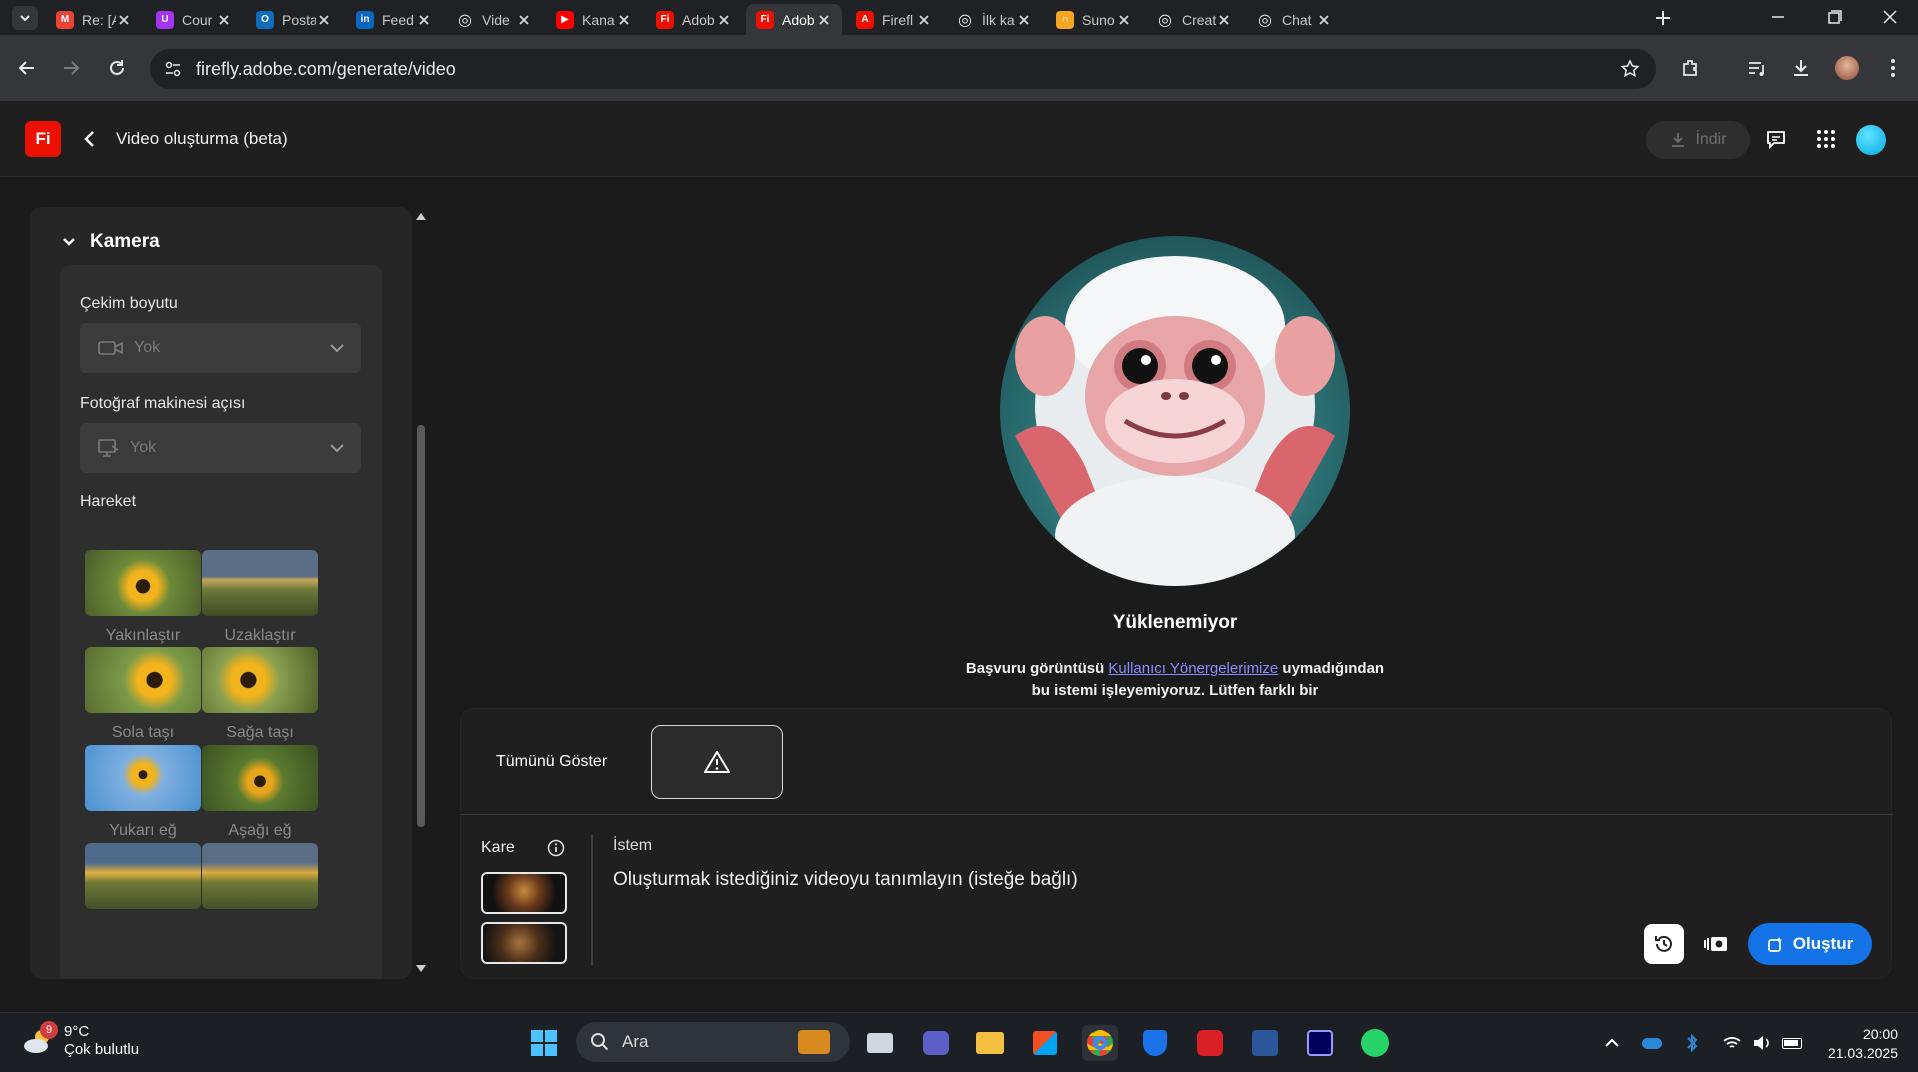  I want to click on tab-title: Feed, so click(398, 19).